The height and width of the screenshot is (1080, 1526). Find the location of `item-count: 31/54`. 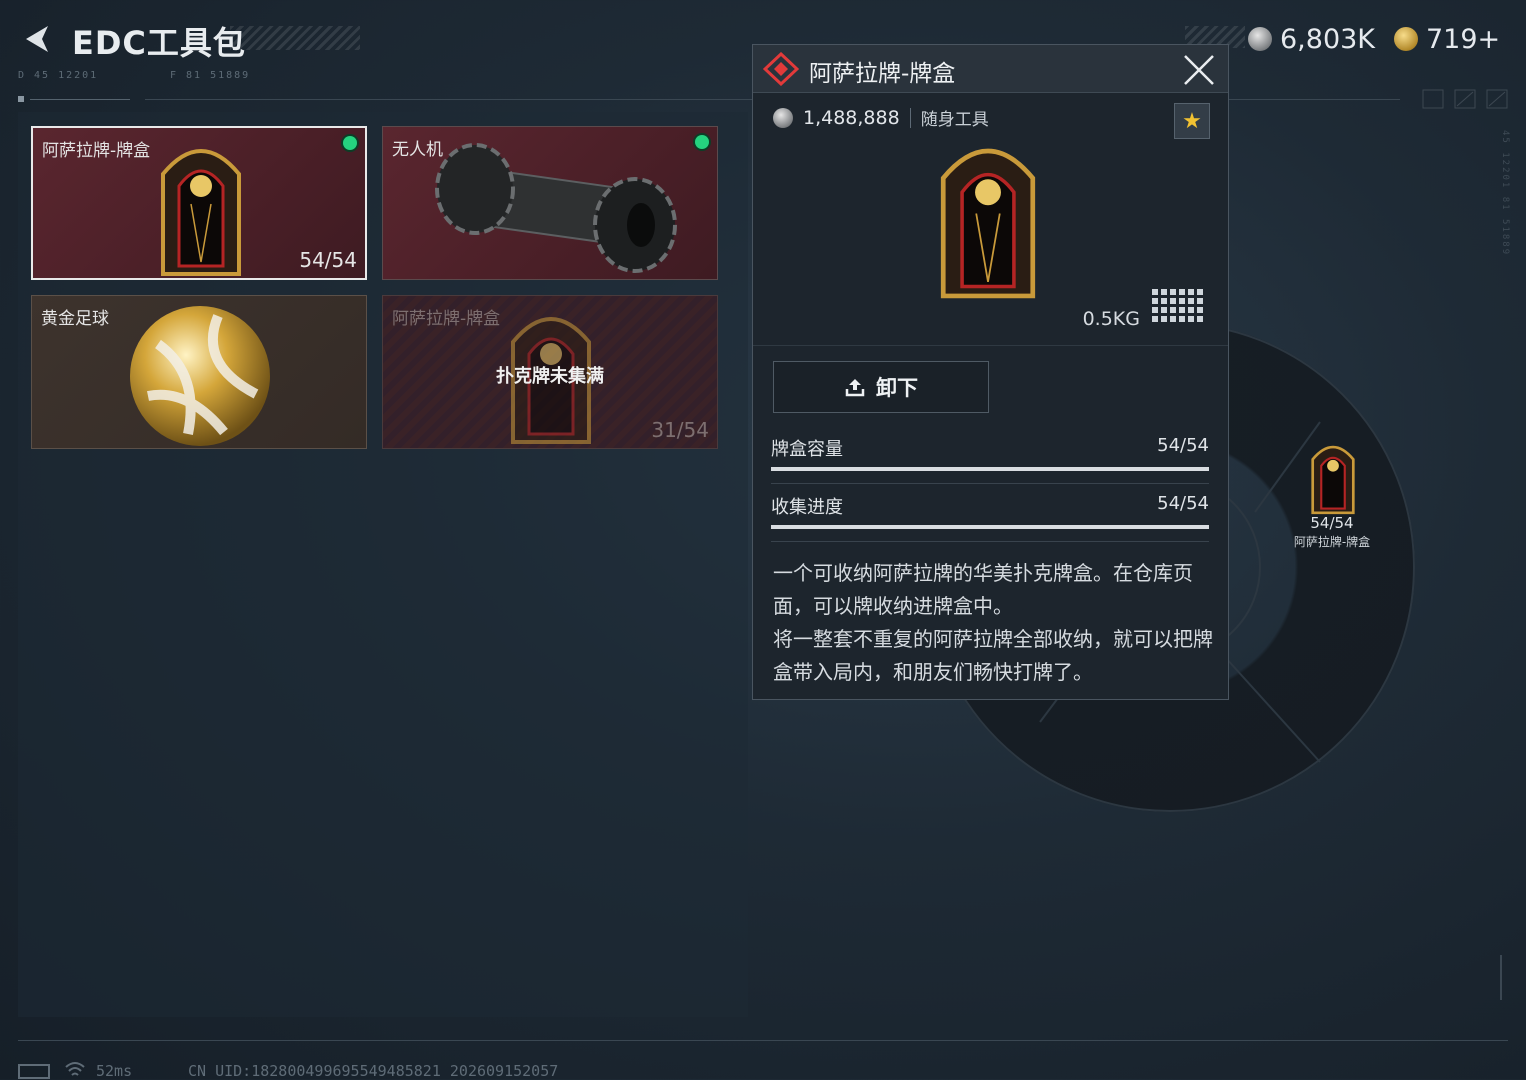

item-count: 31/54 is located at coordinates (680, 430).